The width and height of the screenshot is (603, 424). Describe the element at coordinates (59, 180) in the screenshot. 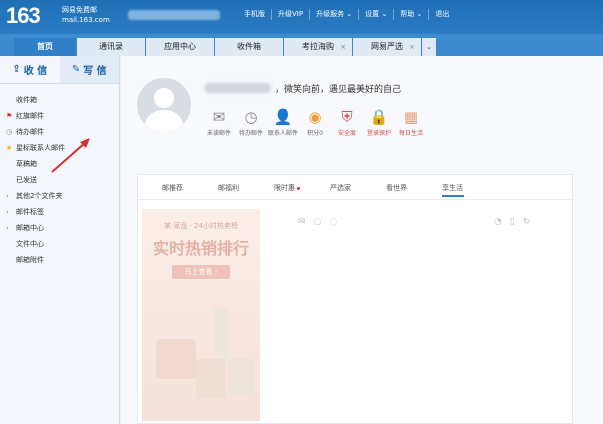

I see `folder-item: 已发送` at that location.